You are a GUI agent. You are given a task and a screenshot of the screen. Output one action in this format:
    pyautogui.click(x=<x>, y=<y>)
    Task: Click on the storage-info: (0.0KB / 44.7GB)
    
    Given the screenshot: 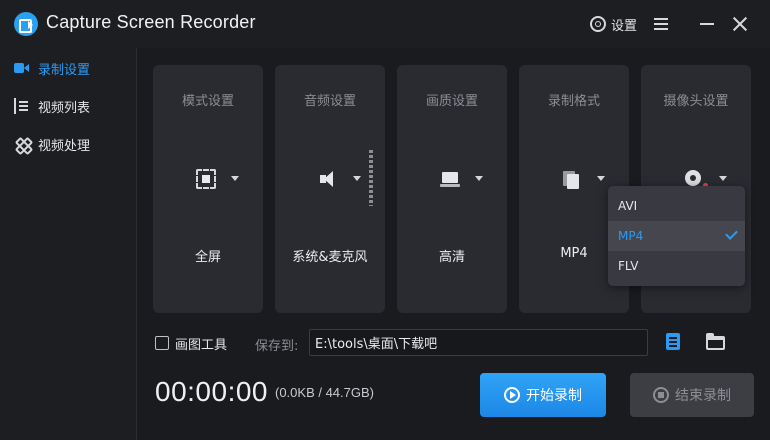 What is the action you would take?
    pyautogui.click(x=324, y=392)
    